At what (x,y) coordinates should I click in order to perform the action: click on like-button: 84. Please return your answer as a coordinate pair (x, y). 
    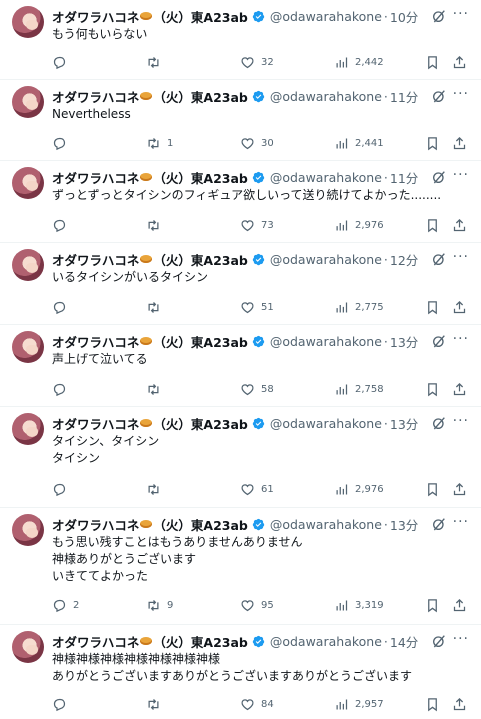
    Looking at the image, I should click on (257, 704).